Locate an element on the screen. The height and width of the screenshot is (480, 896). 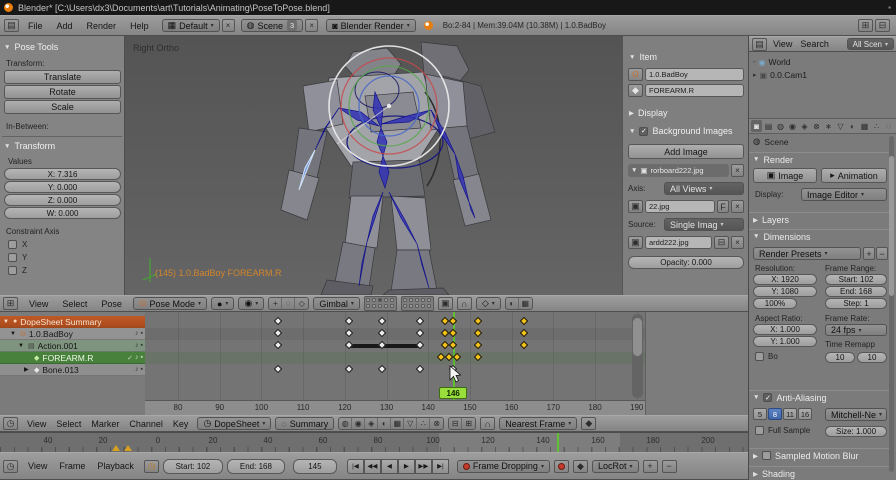
physics-tab: ◌ is located at coordinates (888, 126).